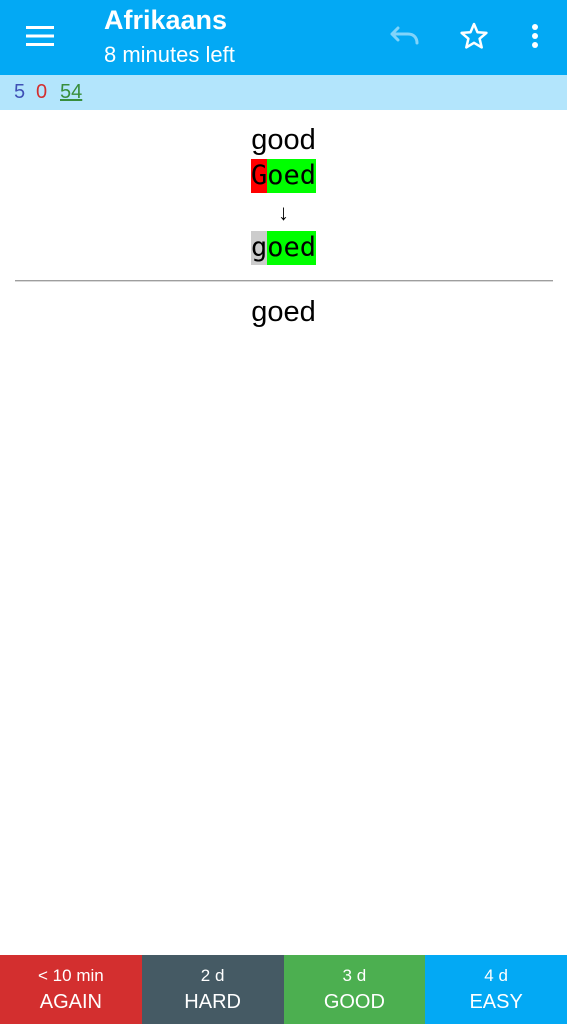 This screenshot has width=567, height=1024. I want to click on star-outline-icon, so click(474, 35).